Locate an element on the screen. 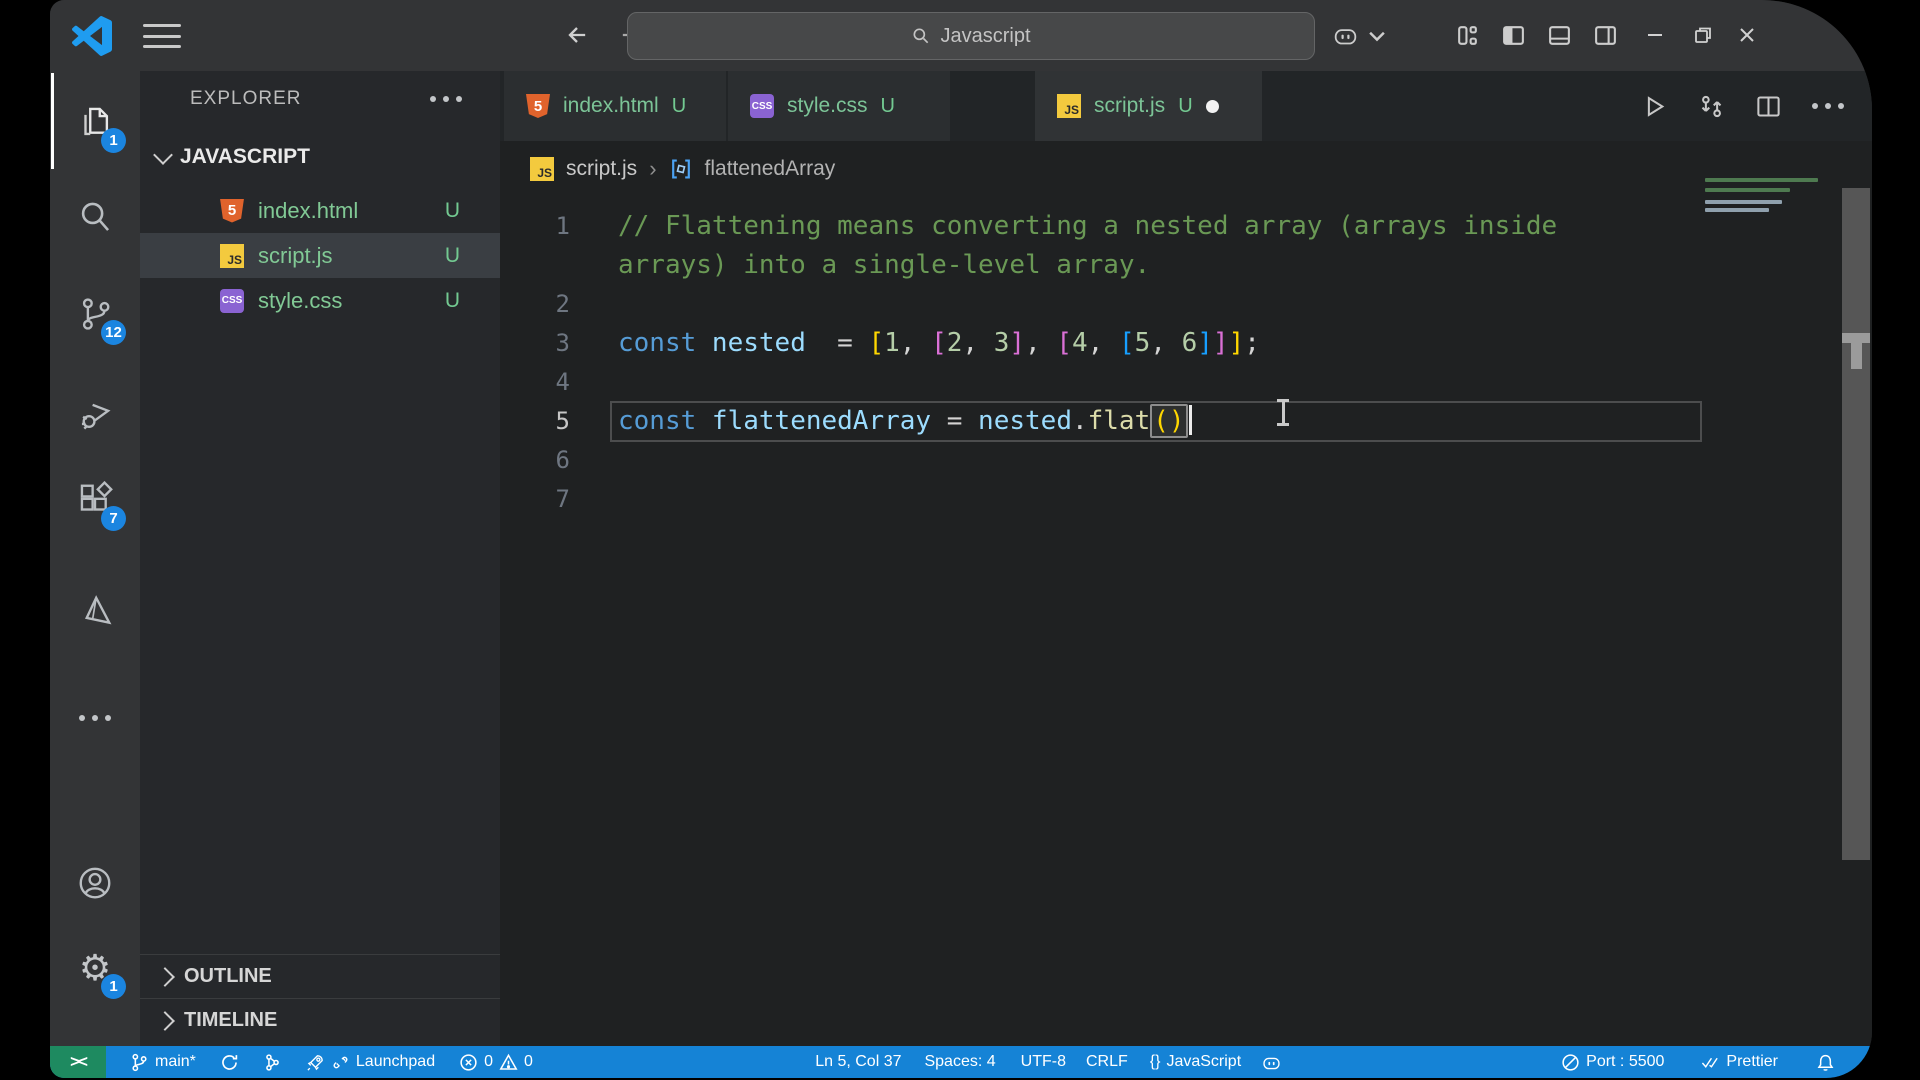 The height and width of the screenshot is (1080, 1920). tab-style-css: CSS style.css U is located at coordinates (839, 106).